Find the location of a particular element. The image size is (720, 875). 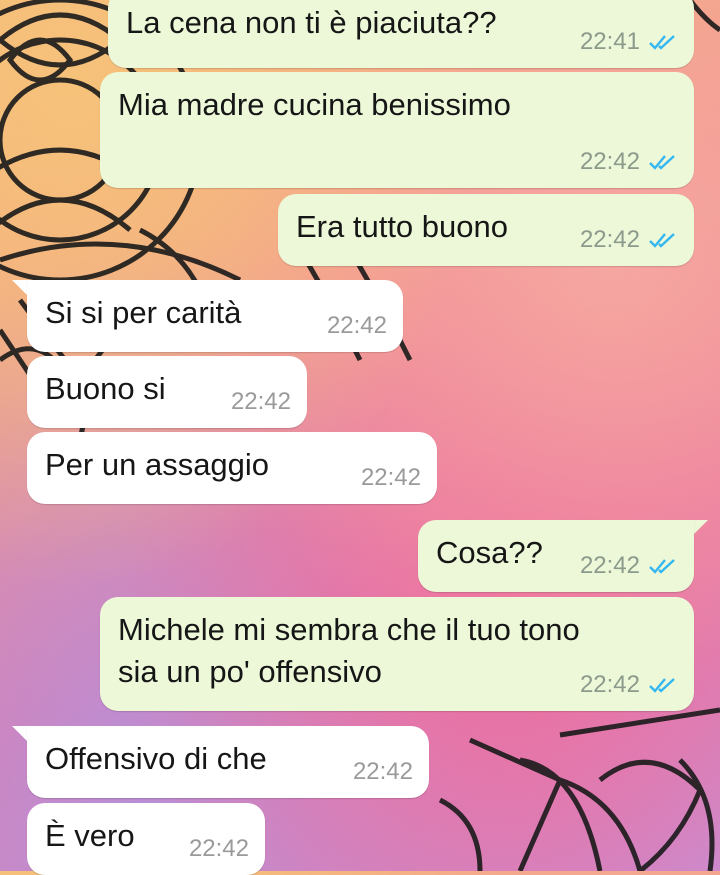

message-bubble-outgoing: Mia madre cucina benissimo 22:42 is located at coordinates (397, 130).